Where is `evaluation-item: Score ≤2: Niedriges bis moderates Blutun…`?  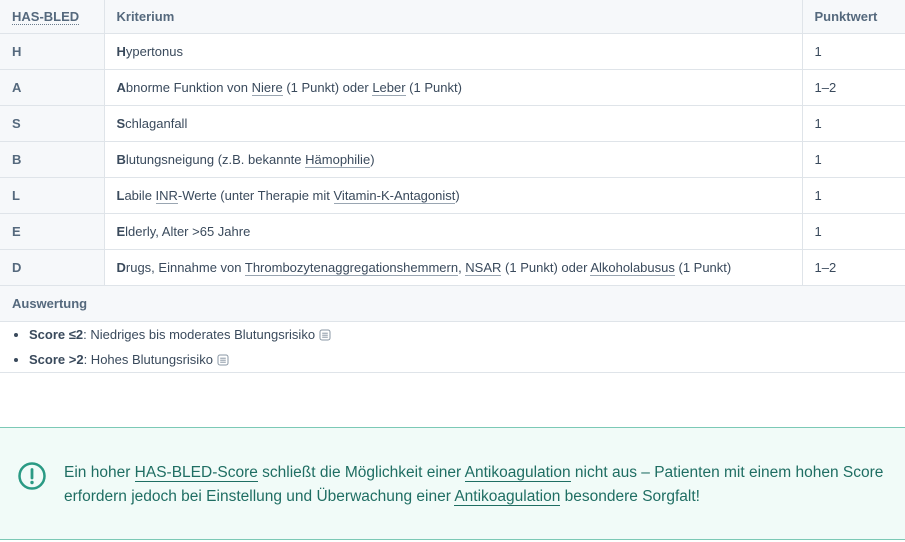
evaluation-item: Score ≤2: Niedriges bis moderates Blutun… is located at coordinates (461, 334).